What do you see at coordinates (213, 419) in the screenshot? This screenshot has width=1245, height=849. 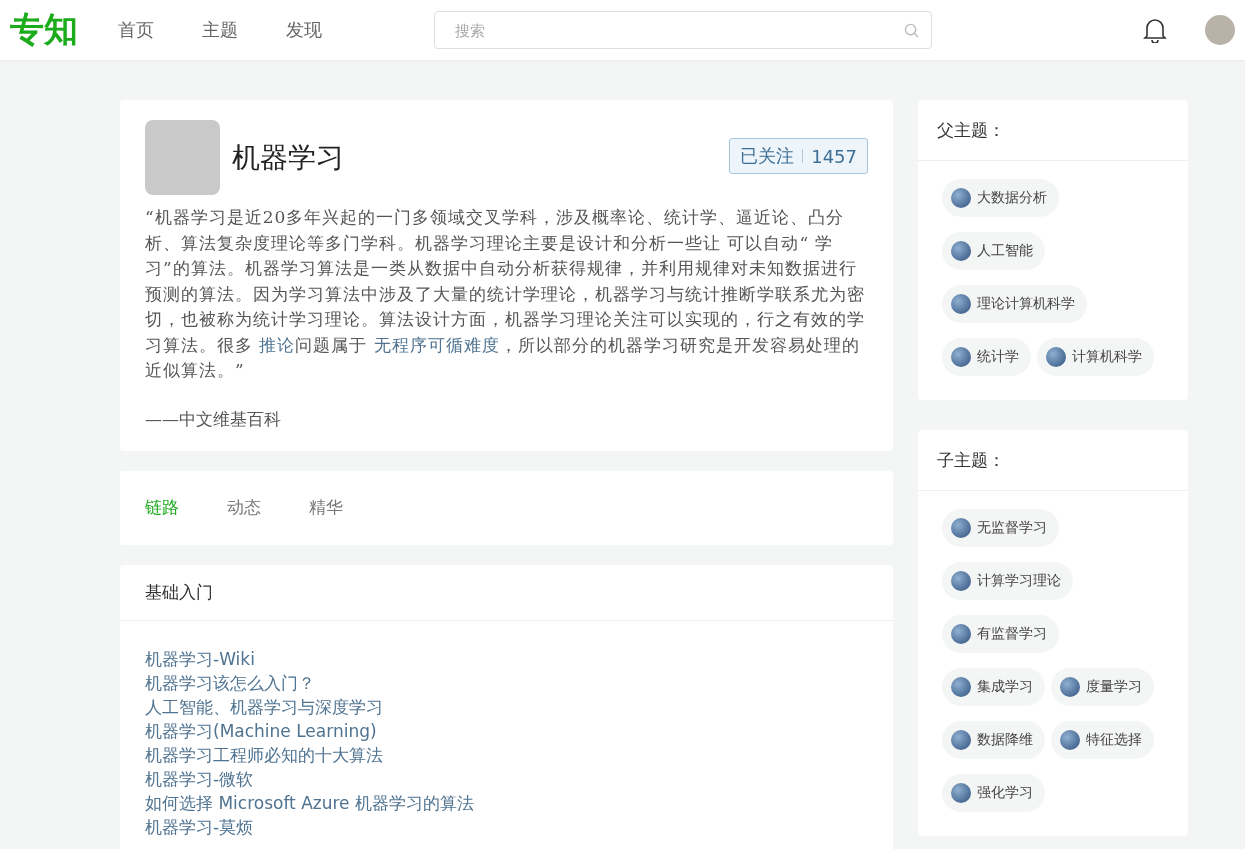 I see `source-attribution: ——中文维基百科` at bounding box center [213, 419].